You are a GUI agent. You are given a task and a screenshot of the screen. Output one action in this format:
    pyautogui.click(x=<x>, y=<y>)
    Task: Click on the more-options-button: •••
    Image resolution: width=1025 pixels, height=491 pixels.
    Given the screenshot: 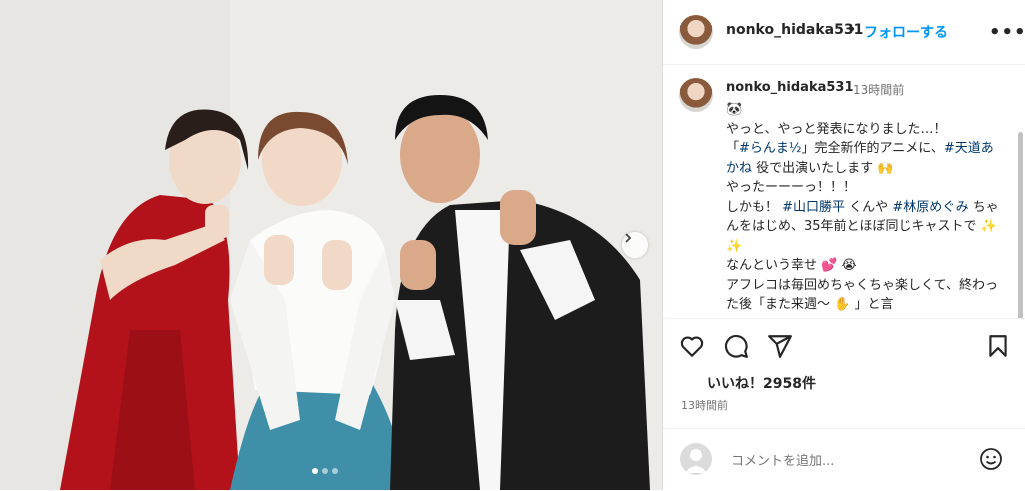 What is the action you would take?
    pyautogui.click(x=1007, y=32)
    